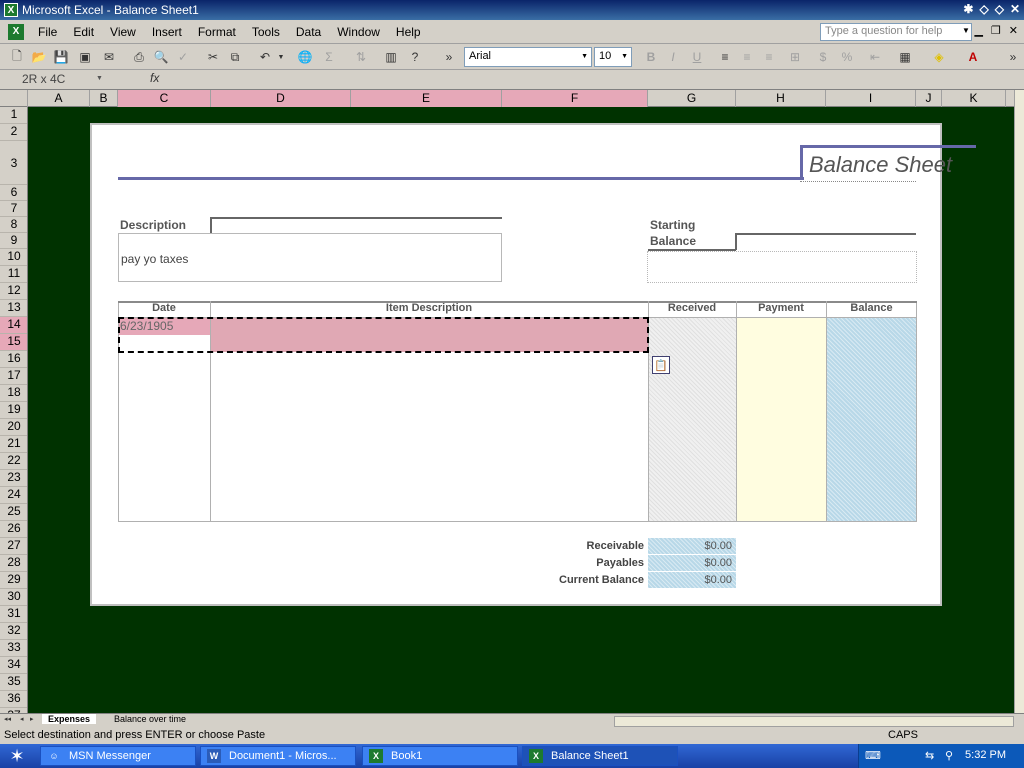 The image size is (1024, 768). I want to click on workbook-icon: X, so click(16, 31).